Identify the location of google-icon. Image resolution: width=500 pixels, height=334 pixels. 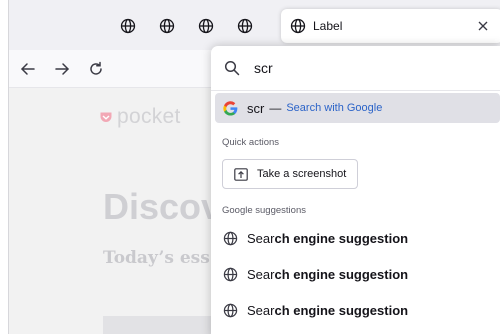
(230, 108).